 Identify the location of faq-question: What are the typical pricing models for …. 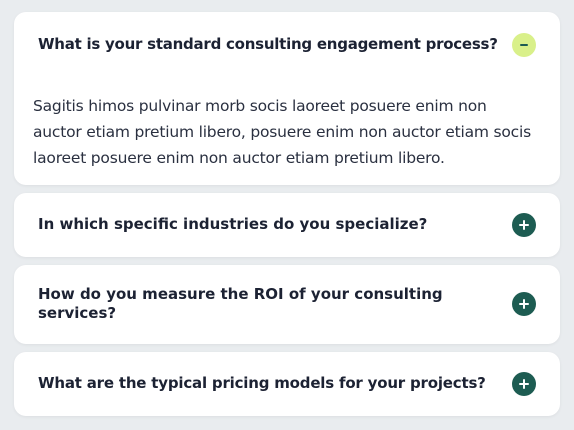
(262, 383).